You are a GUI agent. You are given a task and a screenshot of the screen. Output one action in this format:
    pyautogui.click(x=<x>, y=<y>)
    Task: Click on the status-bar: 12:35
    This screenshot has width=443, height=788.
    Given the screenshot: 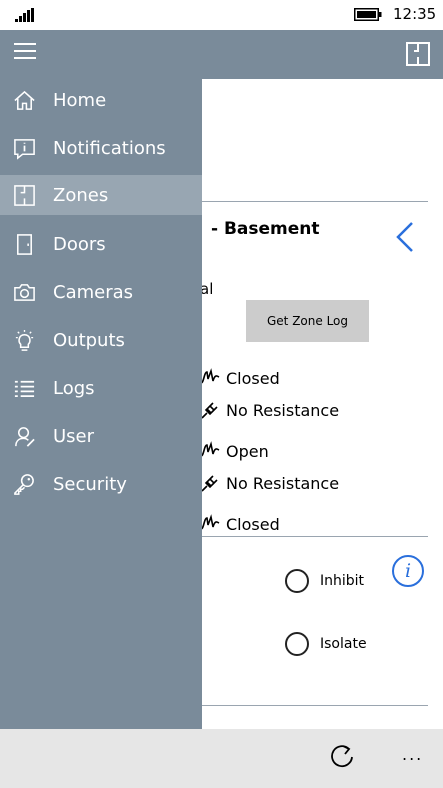 What is the action you would take?
    pyautogui.click(x=221, y=15)
    